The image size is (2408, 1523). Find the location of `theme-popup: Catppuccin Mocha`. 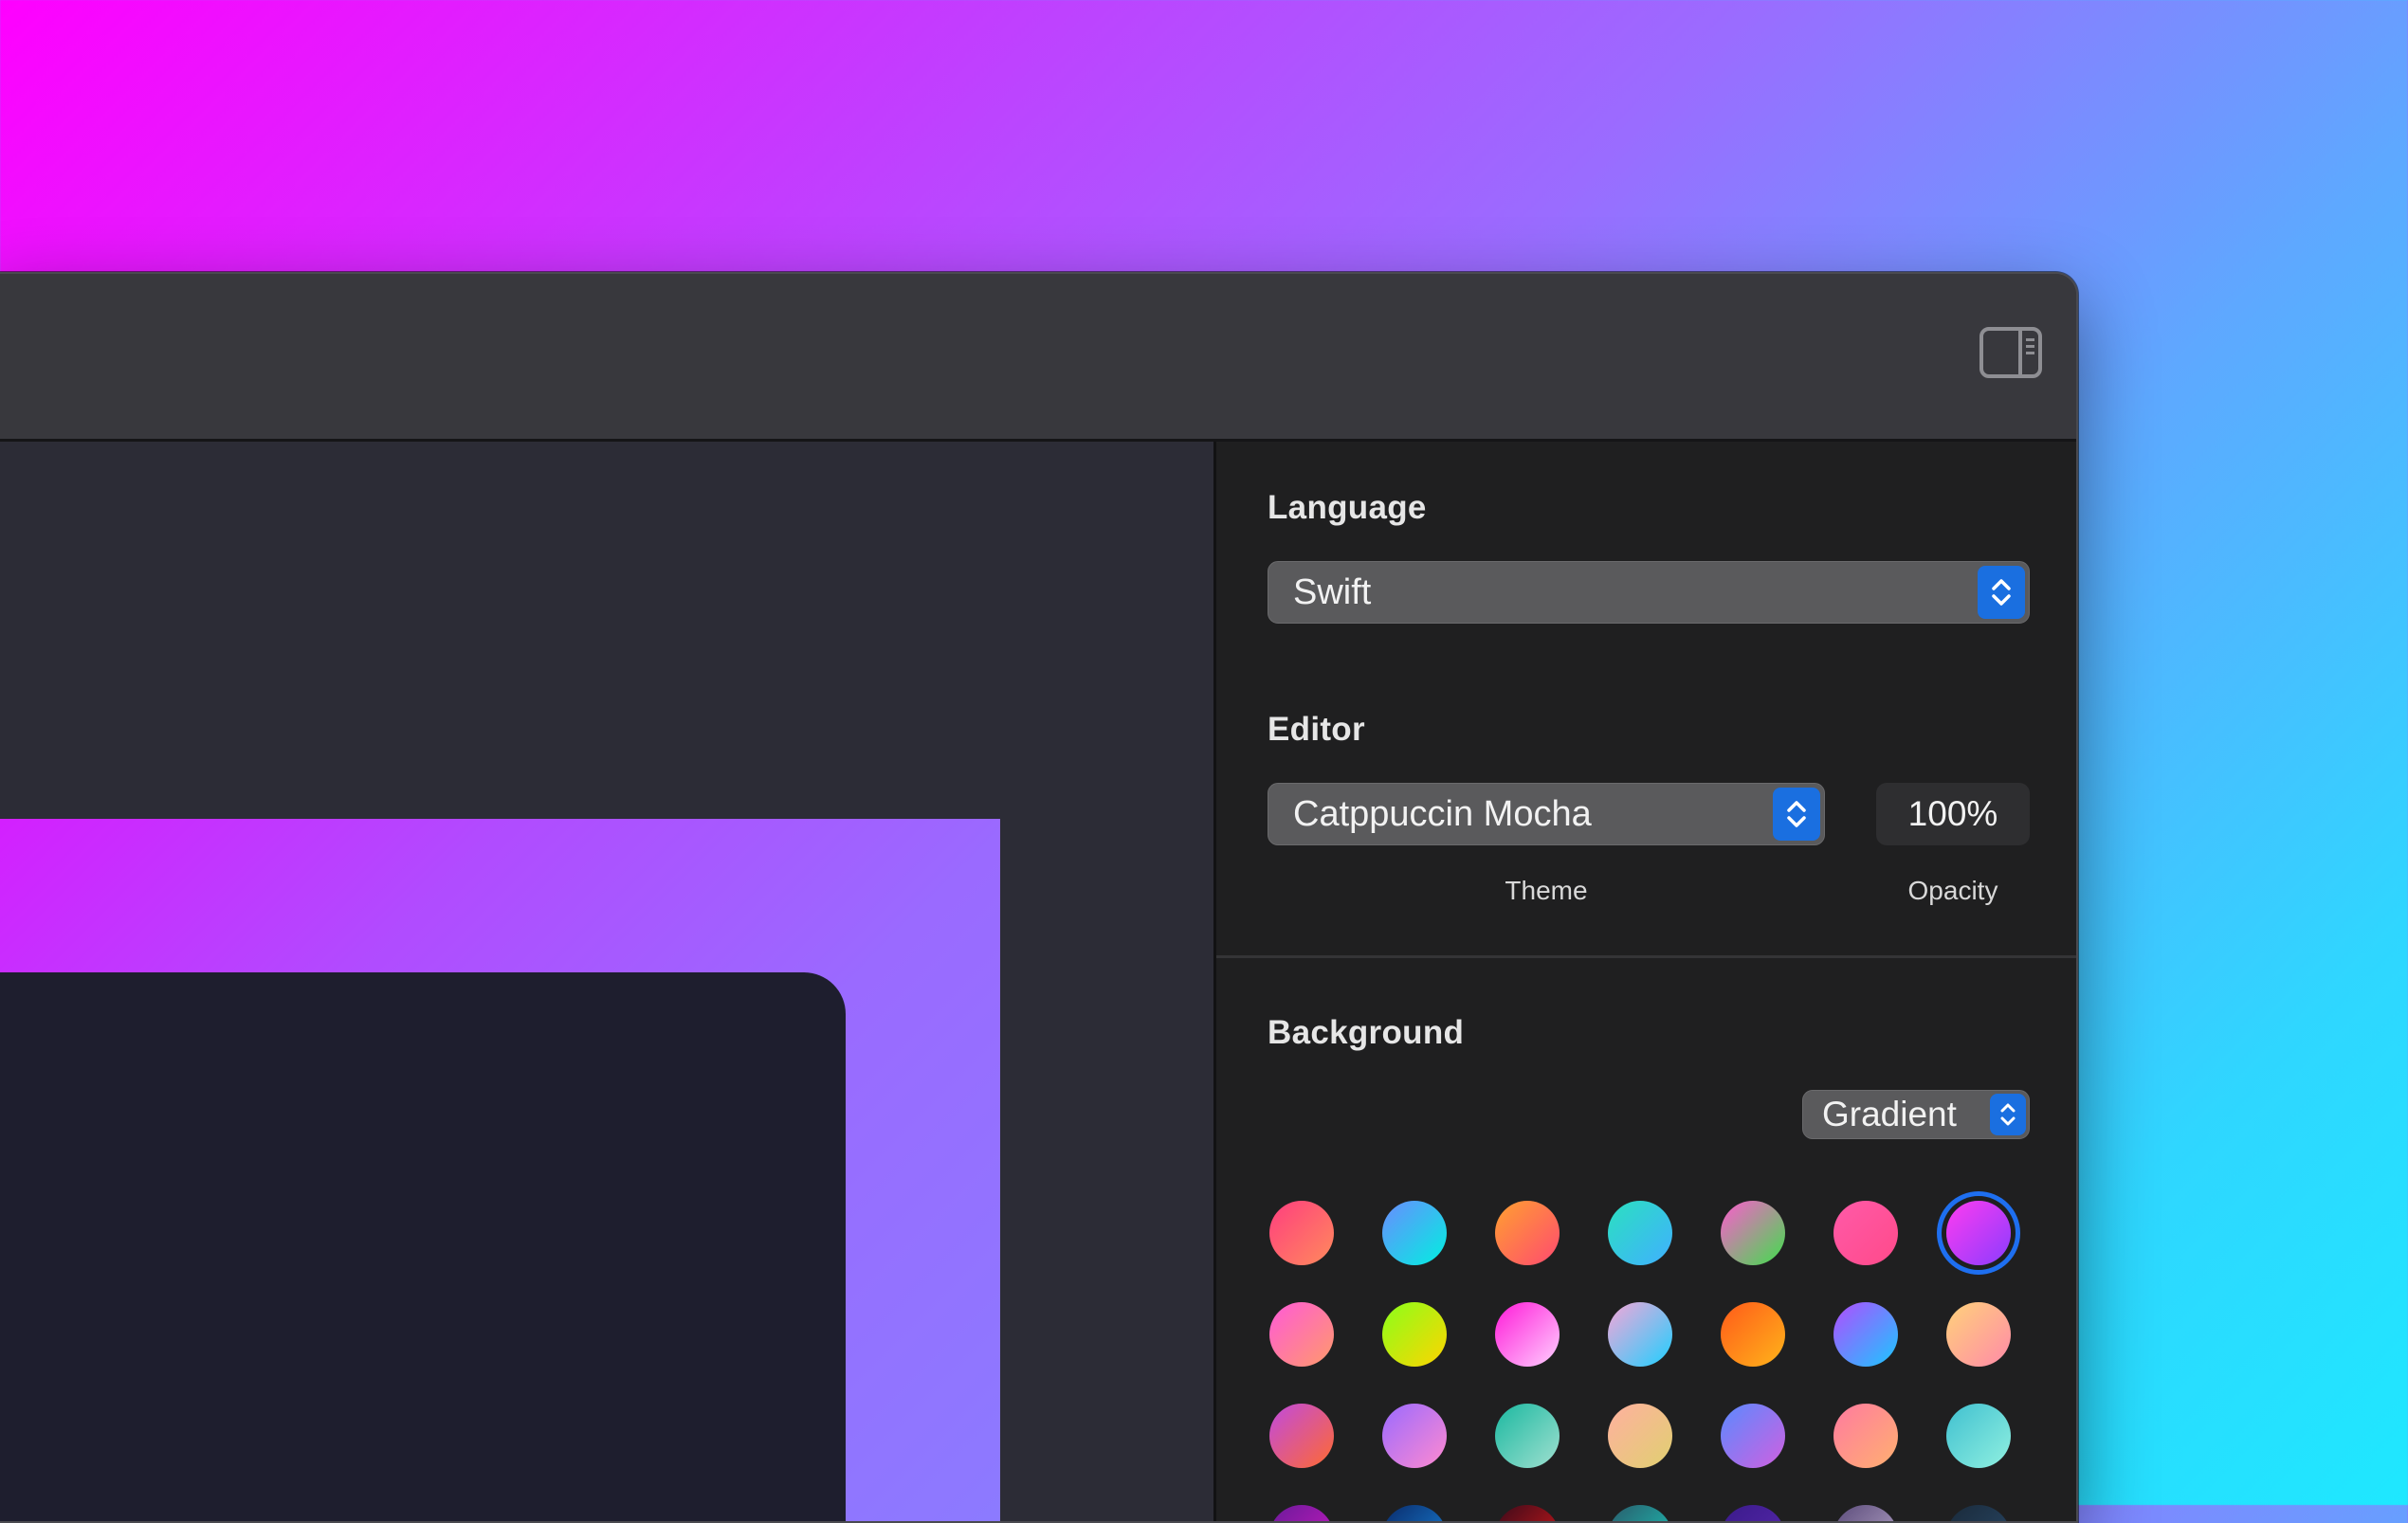

theme-popup: Catppuccin Mocha is located at coordinates (1546, 814).